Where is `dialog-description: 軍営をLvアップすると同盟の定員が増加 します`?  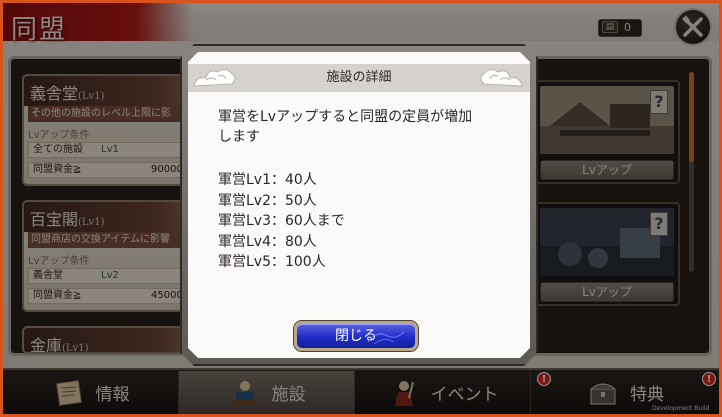 dialog-description: 軍営をLvアップすると同盟の定員が増加 します is located at coordinates (366, 127).